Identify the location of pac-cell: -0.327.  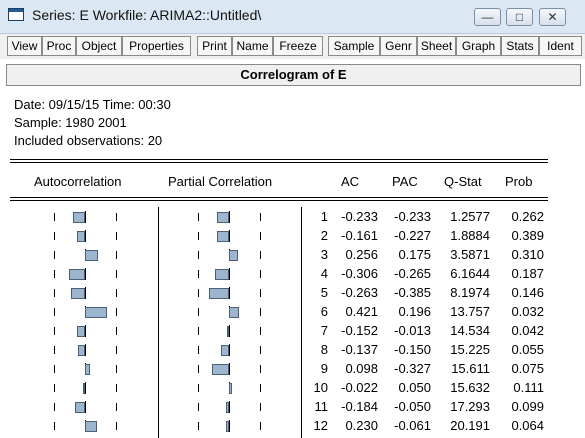
(412, 368).